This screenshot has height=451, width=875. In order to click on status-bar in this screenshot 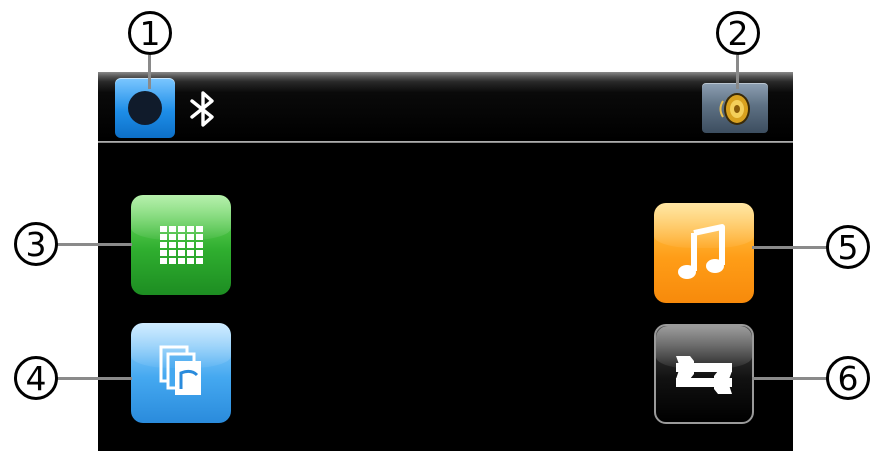, I will do `click(445, 106)`.